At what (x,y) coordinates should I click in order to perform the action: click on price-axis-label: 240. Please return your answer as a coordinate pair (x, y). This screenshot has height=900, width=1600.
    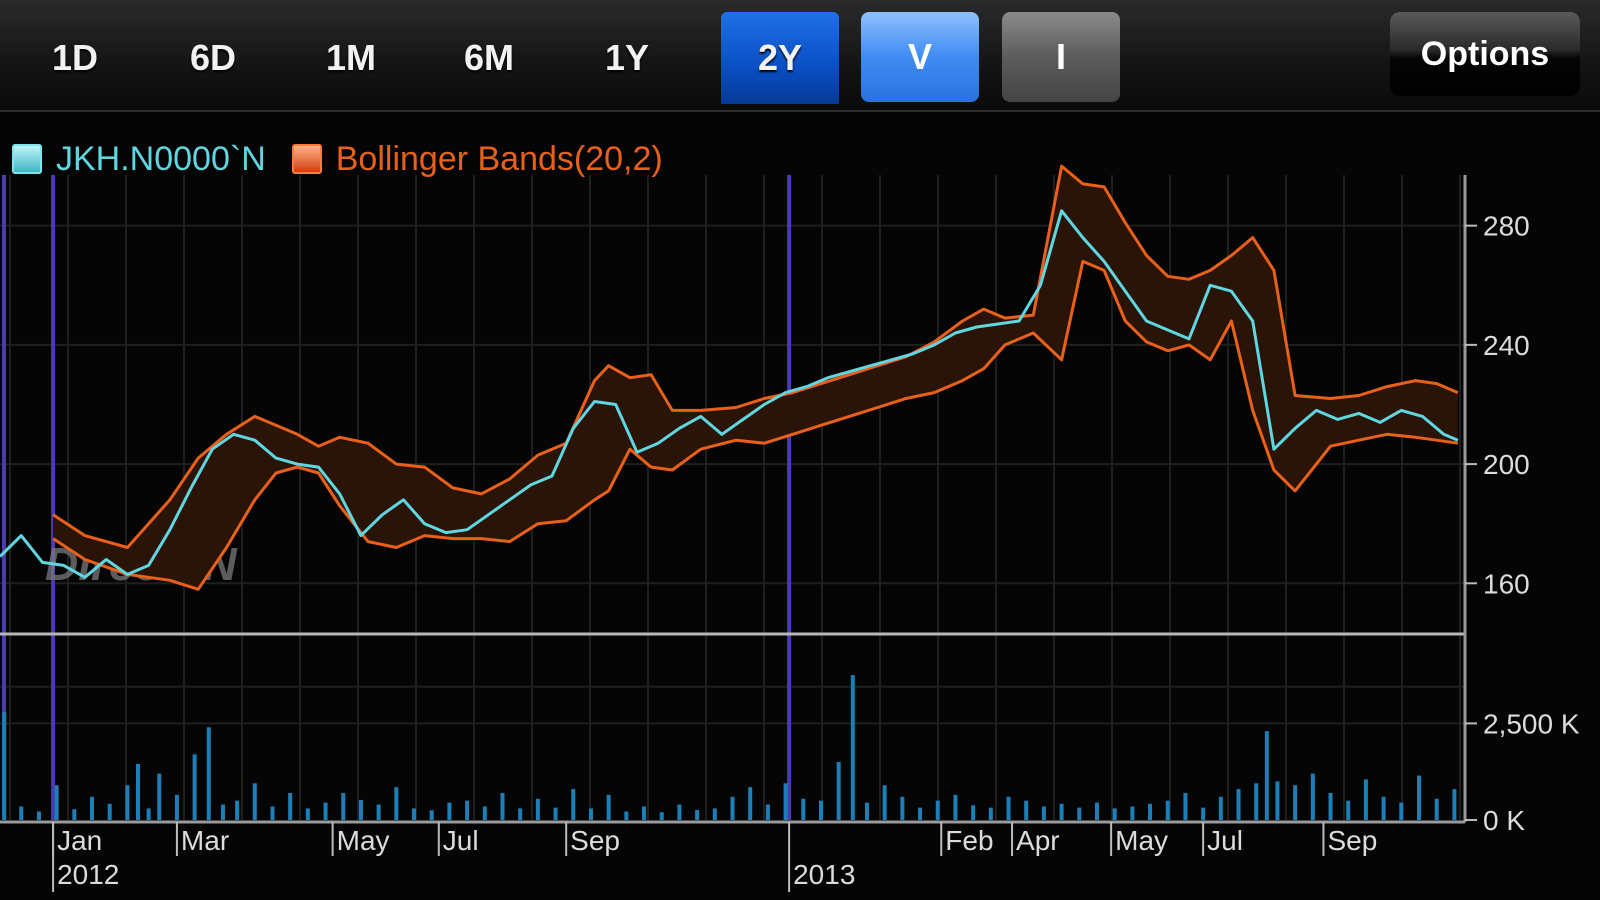
    Looking at the image, I should click on (1506, 345).